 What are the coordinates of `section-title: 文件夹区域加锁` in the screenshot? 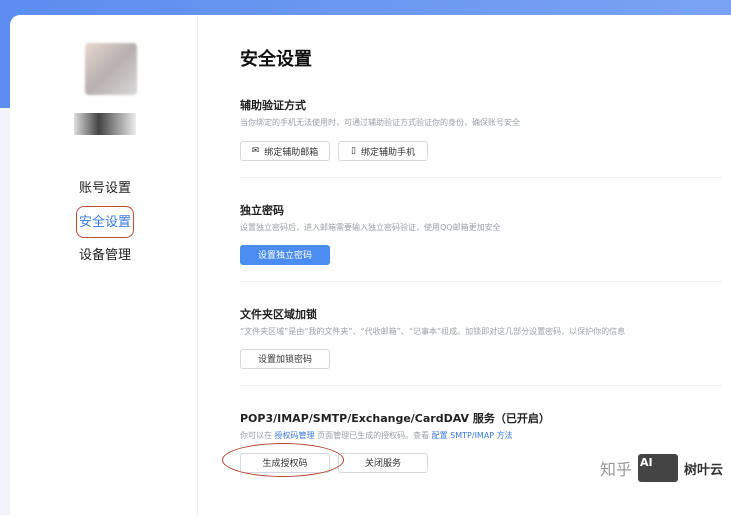 It's located at (278, 314).